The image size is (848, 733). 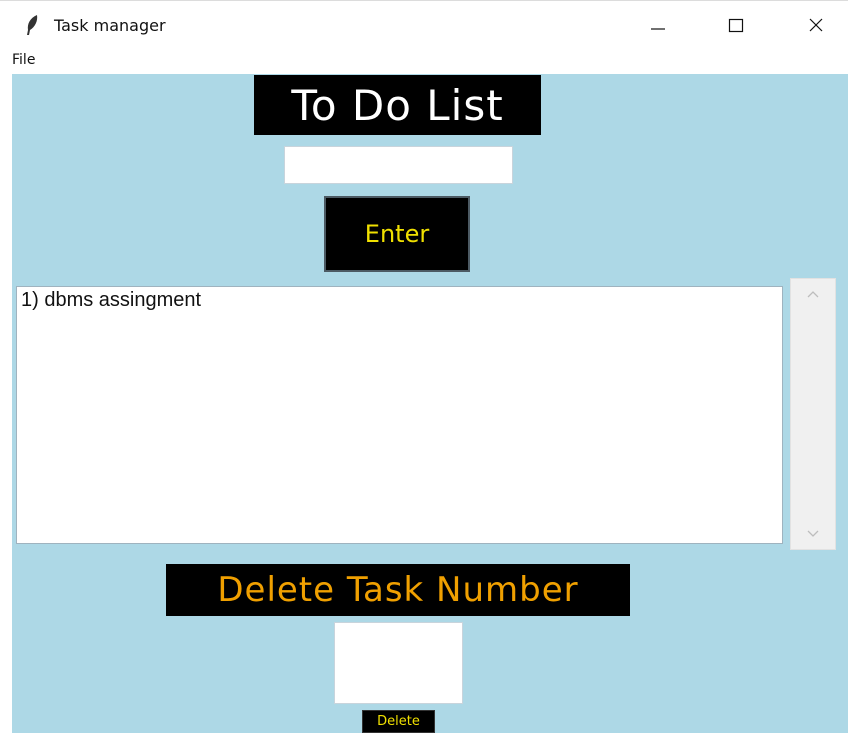 What do you see at coordinates (658, 29) in the screenshot?
I see `minimize-icon` at bounding box center [658, 29].